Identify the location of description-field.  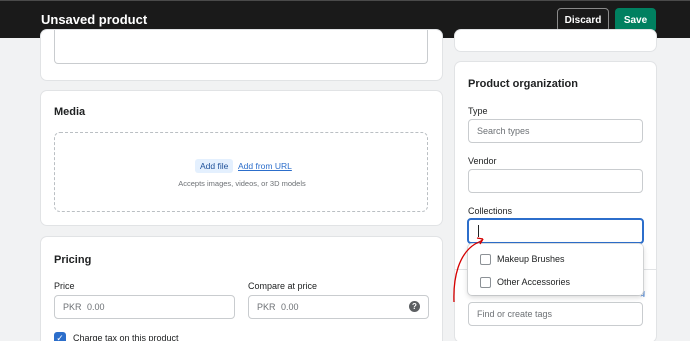
(241, 47).